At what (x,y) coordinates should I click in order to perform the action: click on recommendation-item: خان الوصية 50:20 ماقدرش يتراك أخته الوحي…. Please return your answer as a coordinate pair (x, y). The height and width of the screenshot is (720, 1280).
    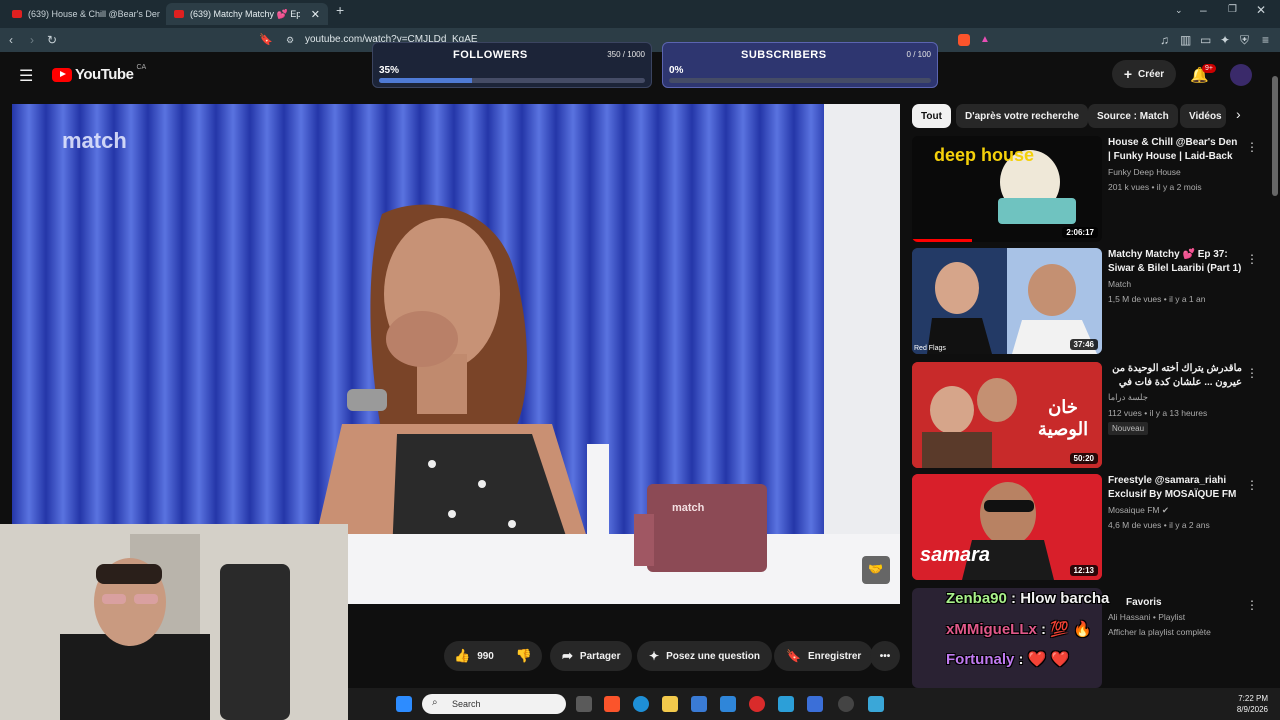
    Looking at the image, I should click on (1092, 416).